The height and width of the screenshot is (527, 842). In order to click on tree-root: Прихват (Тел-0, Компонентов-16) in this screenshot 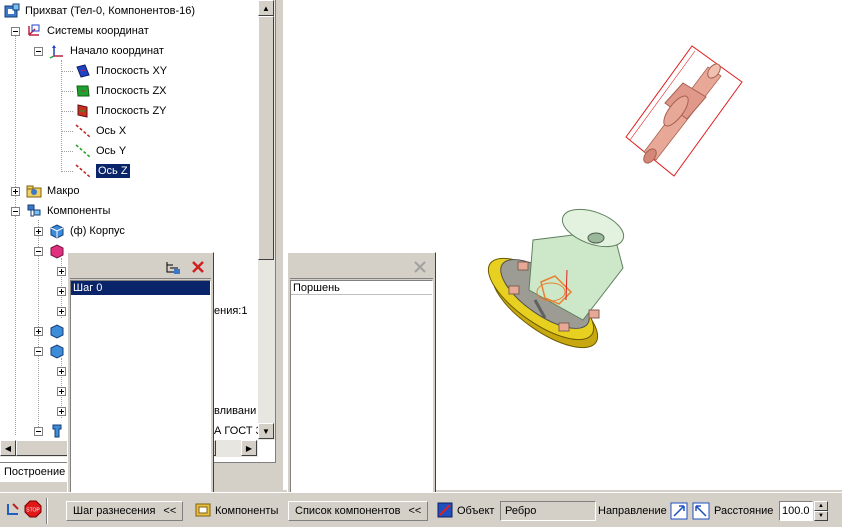, I will do `click(99, 11)`.